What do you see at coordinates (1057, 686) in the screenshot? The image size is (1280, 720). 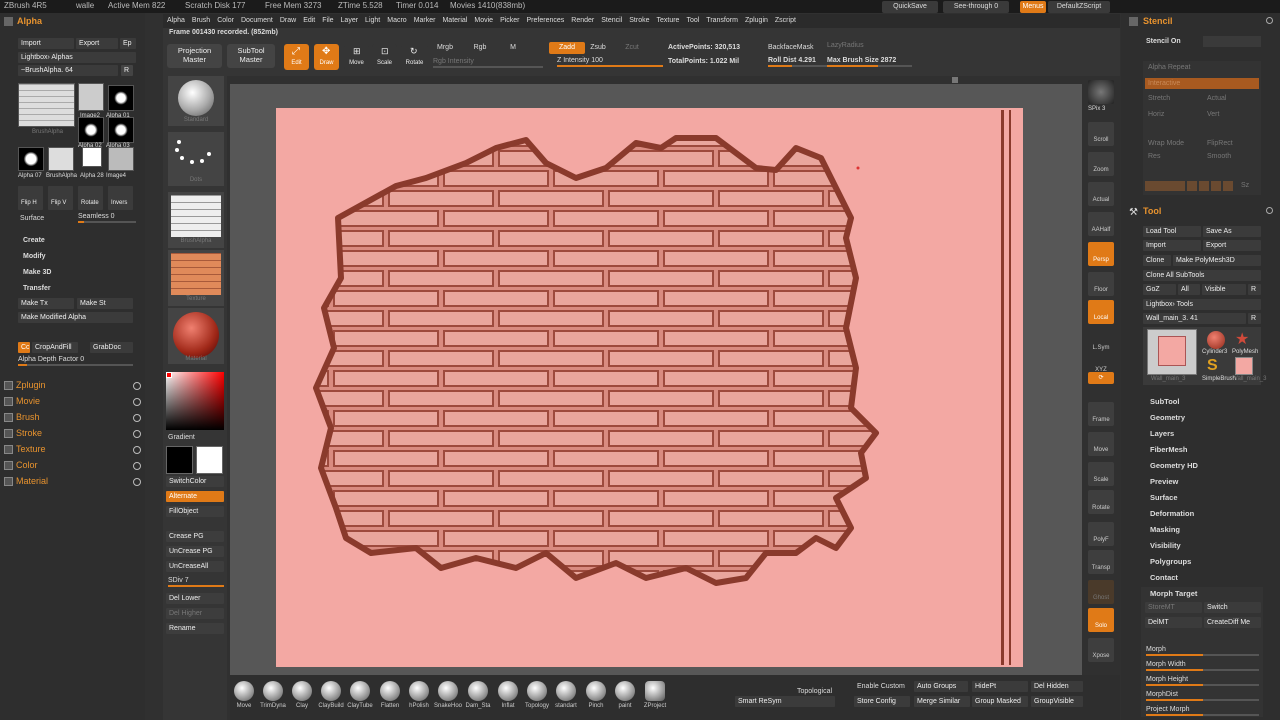 I see `del-hidden-button: Del Hidden` at bounding box center [1057, 686].